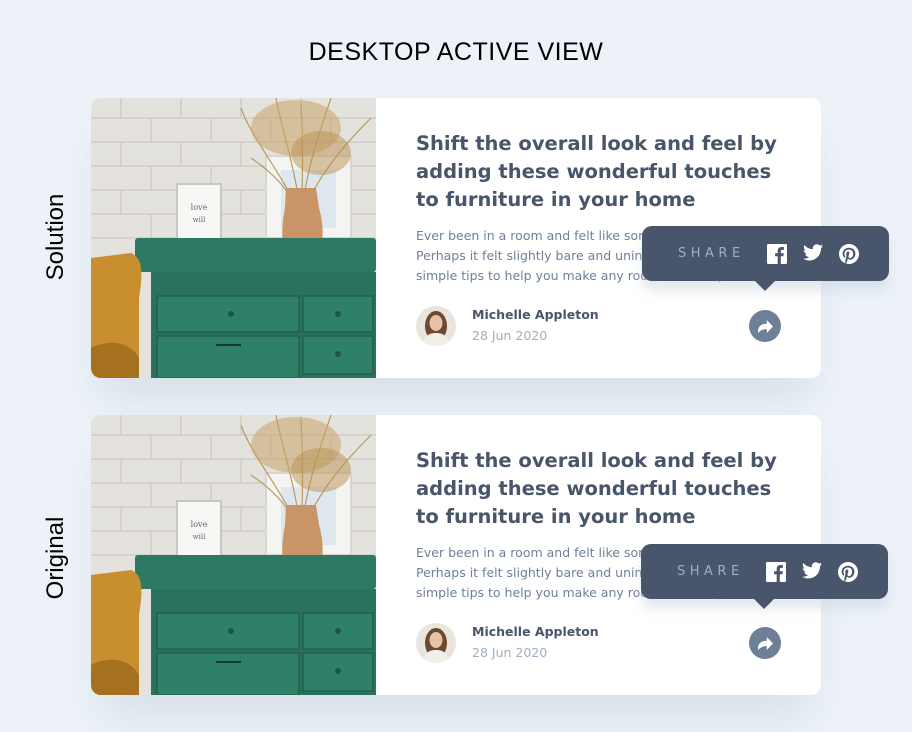 This screenshot has height=732, width=912. I want to click on row-label-original: Original, so click(55, 558).